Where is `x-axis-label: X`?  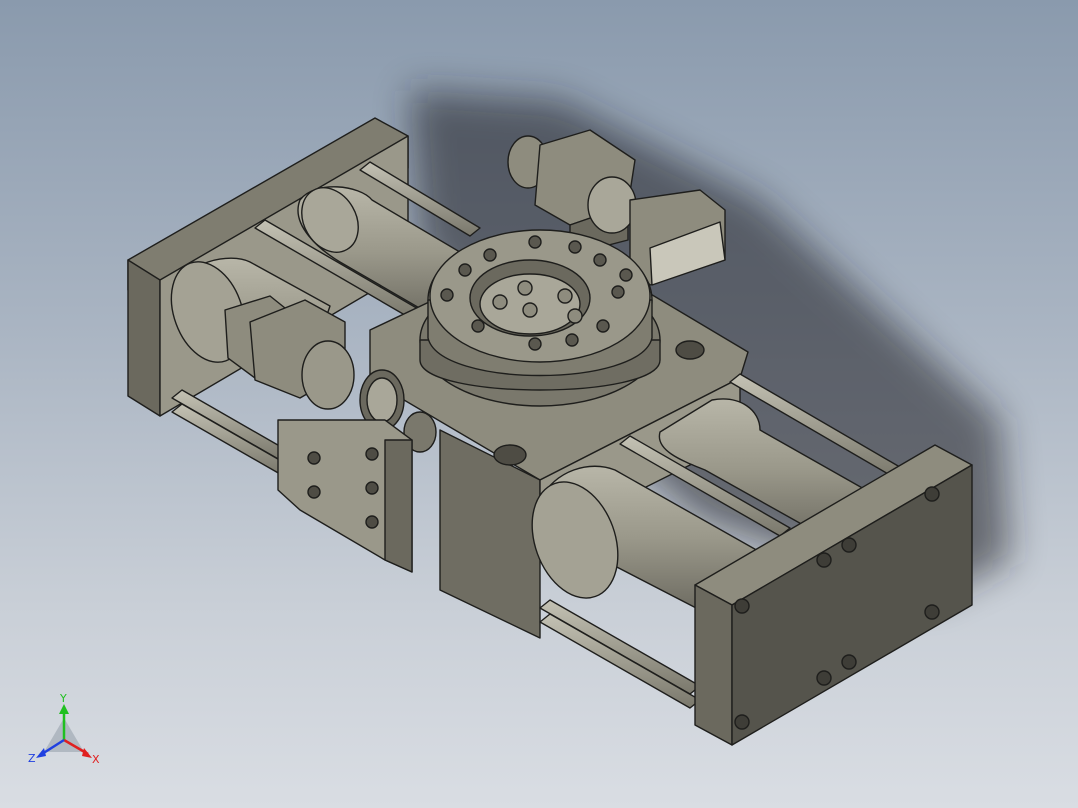
x-axis-label: X is located at coordinates (96, 759).